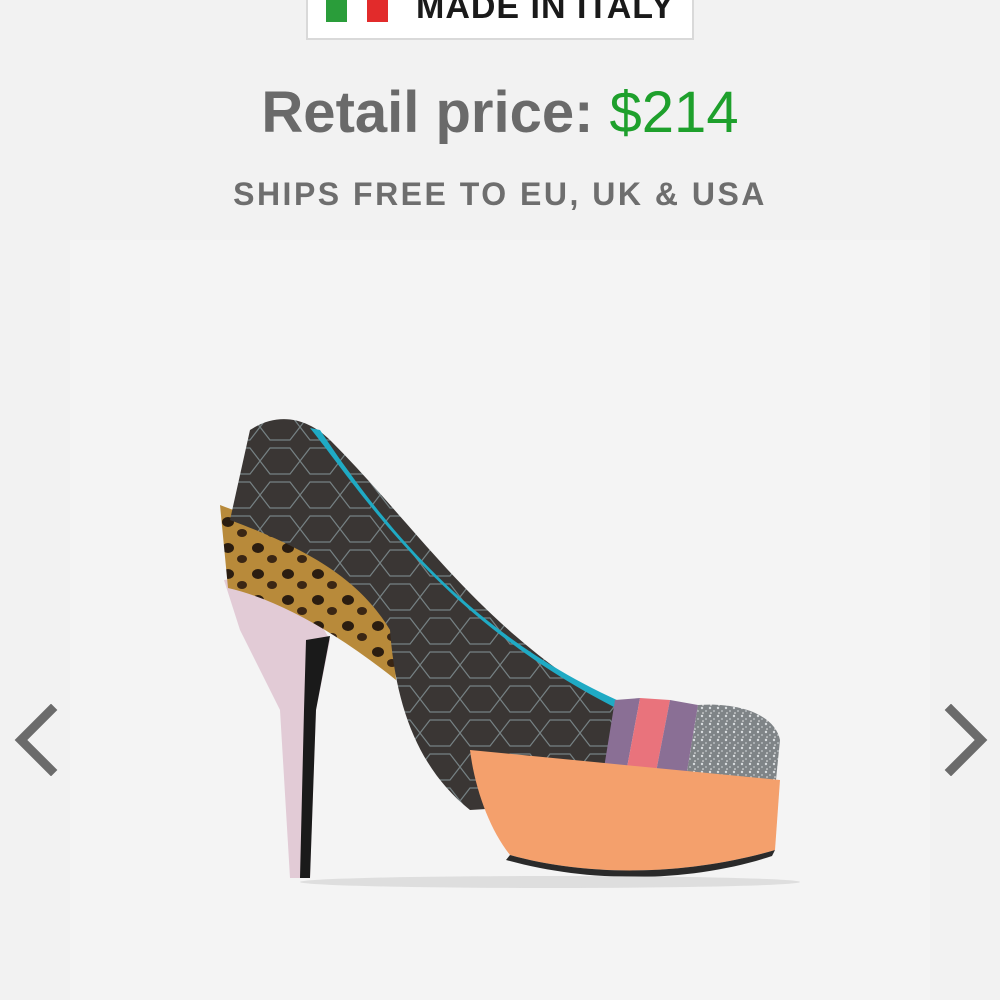 The image size is (1000, 1000). Describe the element at coordinates (500, 194) in the screenshot. I see `shipping-info: SHIPS FREE TO EU, UK & USA` at that location.